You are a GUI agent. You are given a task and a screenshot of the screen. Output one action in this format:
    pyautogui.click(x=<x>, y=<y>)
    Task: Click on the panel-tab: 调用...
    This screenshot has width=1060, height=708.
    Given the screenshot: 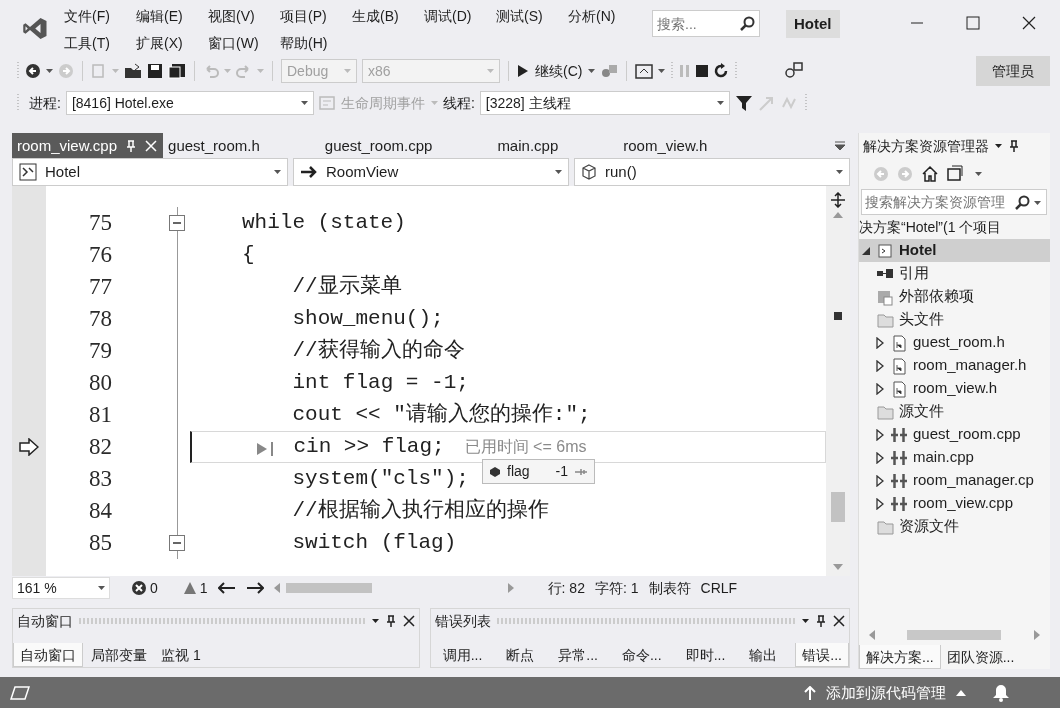 What is the action you would take?
    pyautogui.click(x=462, y=655)
    